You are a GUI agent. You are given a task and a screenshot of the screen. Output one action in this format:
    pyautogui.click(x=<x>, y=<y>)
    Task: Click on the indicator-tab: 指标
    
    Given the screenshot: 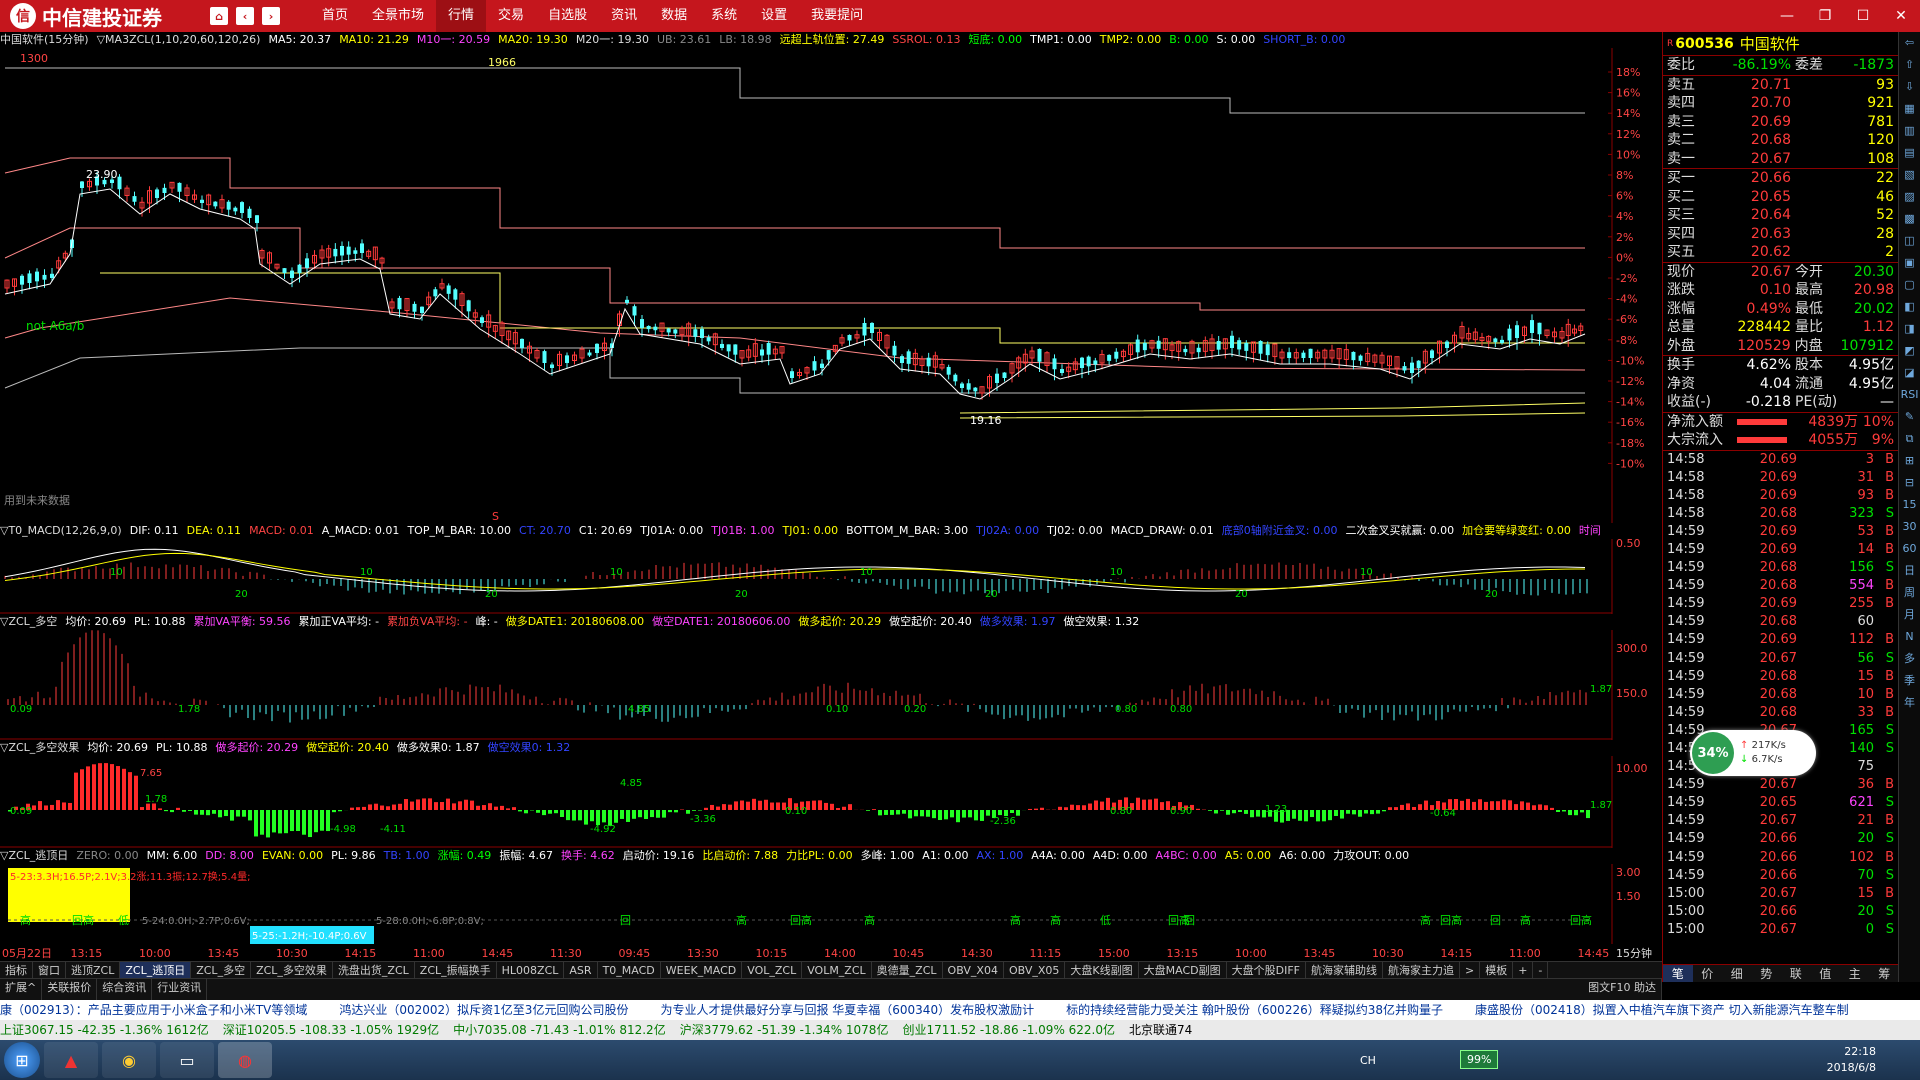 What is the action you would take?
    pyautogui.click(x=16, y=970)
    